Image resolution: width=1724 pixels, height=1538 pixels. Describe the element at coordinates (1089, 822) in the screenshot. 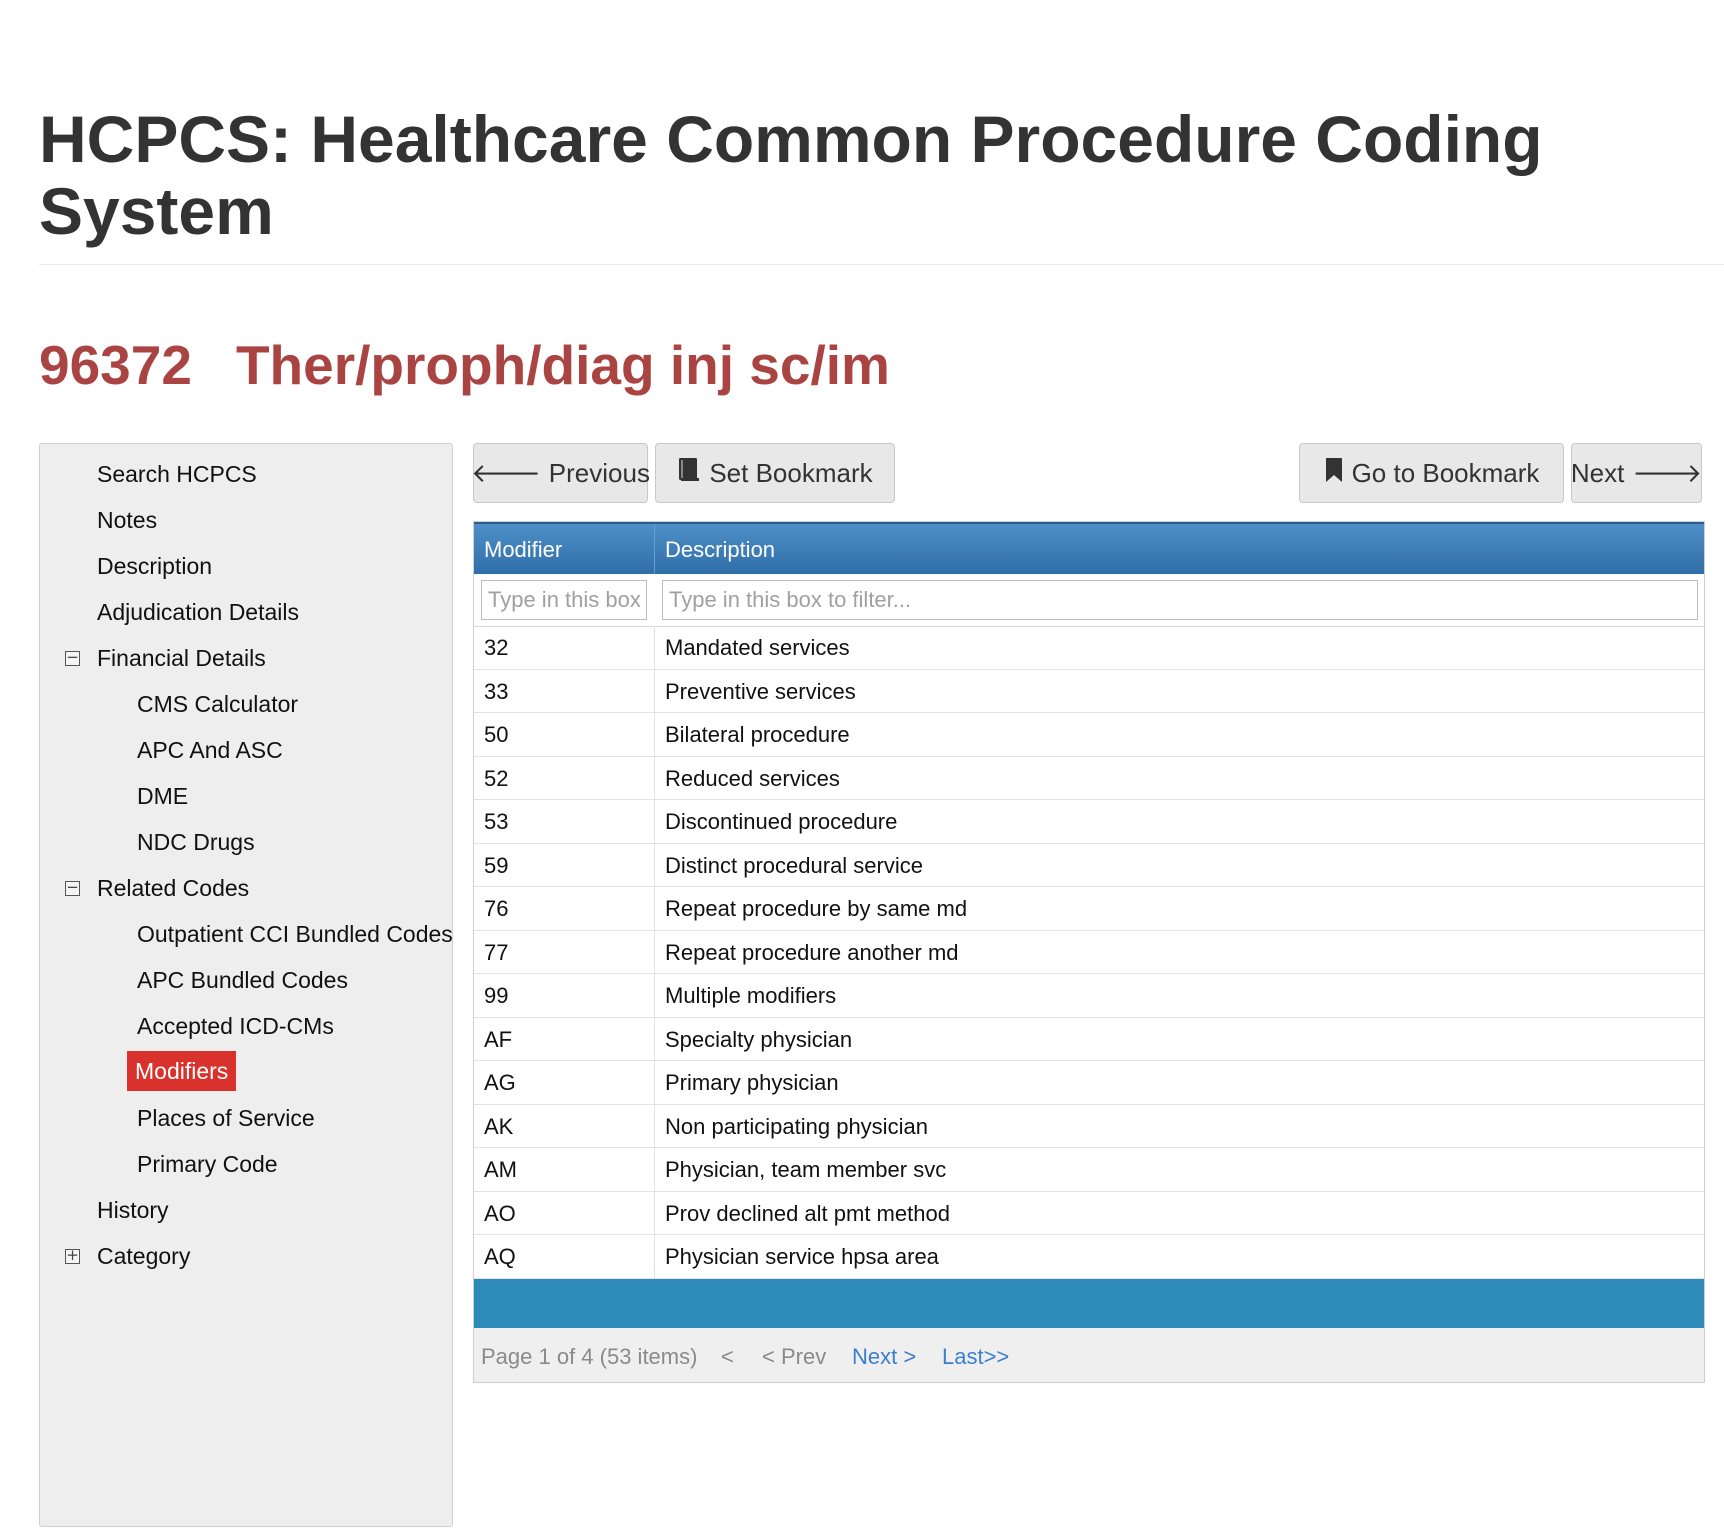

I see `table-row: 53 Discontinued procedure` at that location.